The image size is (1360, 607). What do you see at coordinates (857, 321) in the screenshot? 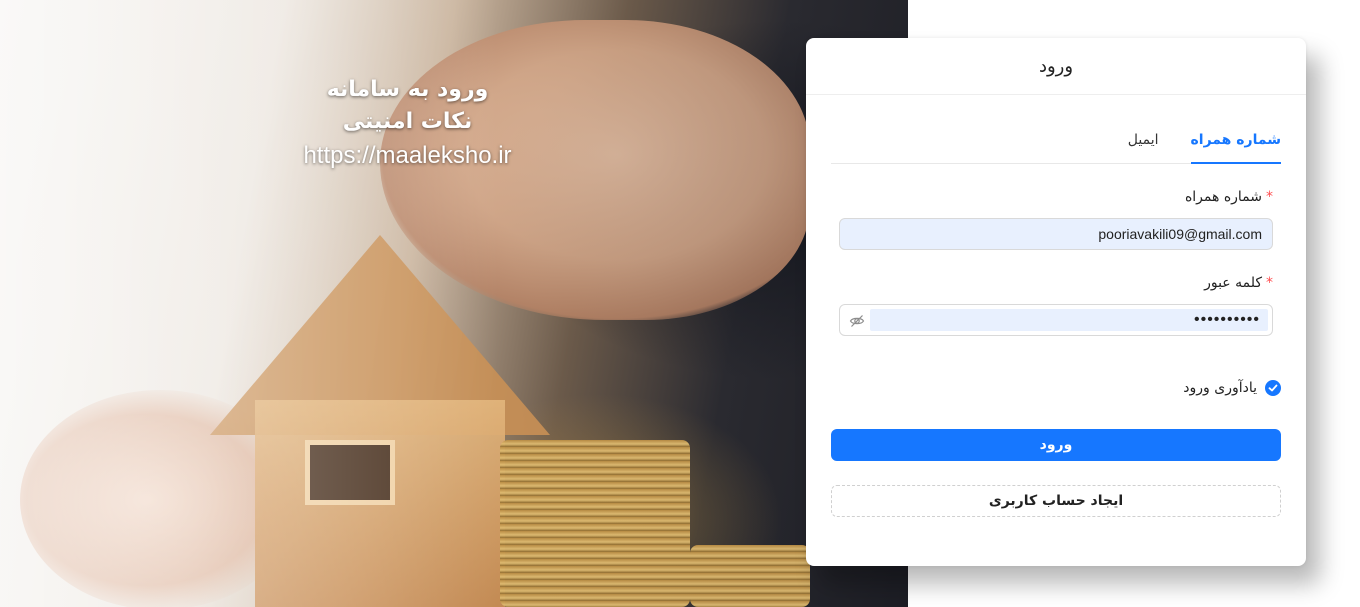
I see `eye-slash-icon` at bounding box center [857, 321].